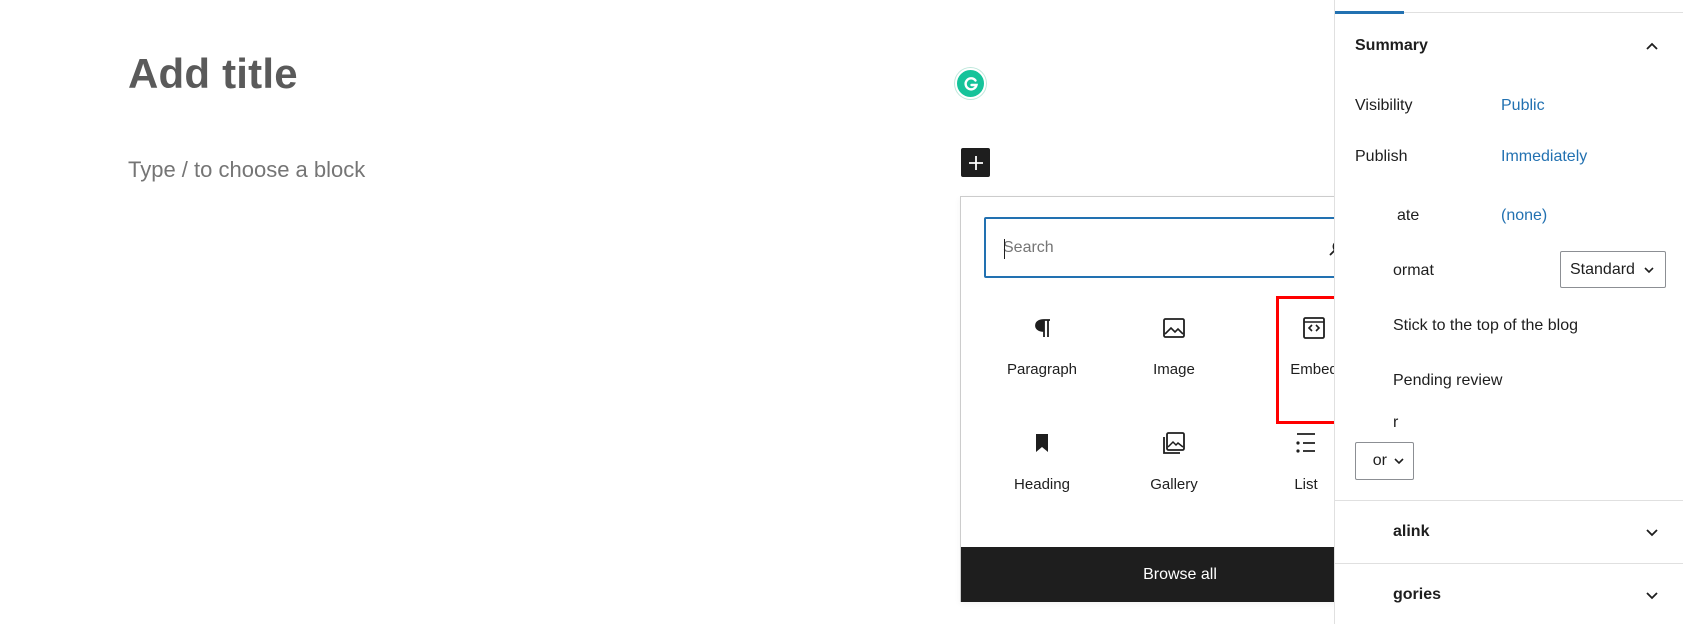 This screenshot has height=624, width=1683. Describe the element at coordinates (1004, 249) in the screenshot. I see `text-caret` at that location.